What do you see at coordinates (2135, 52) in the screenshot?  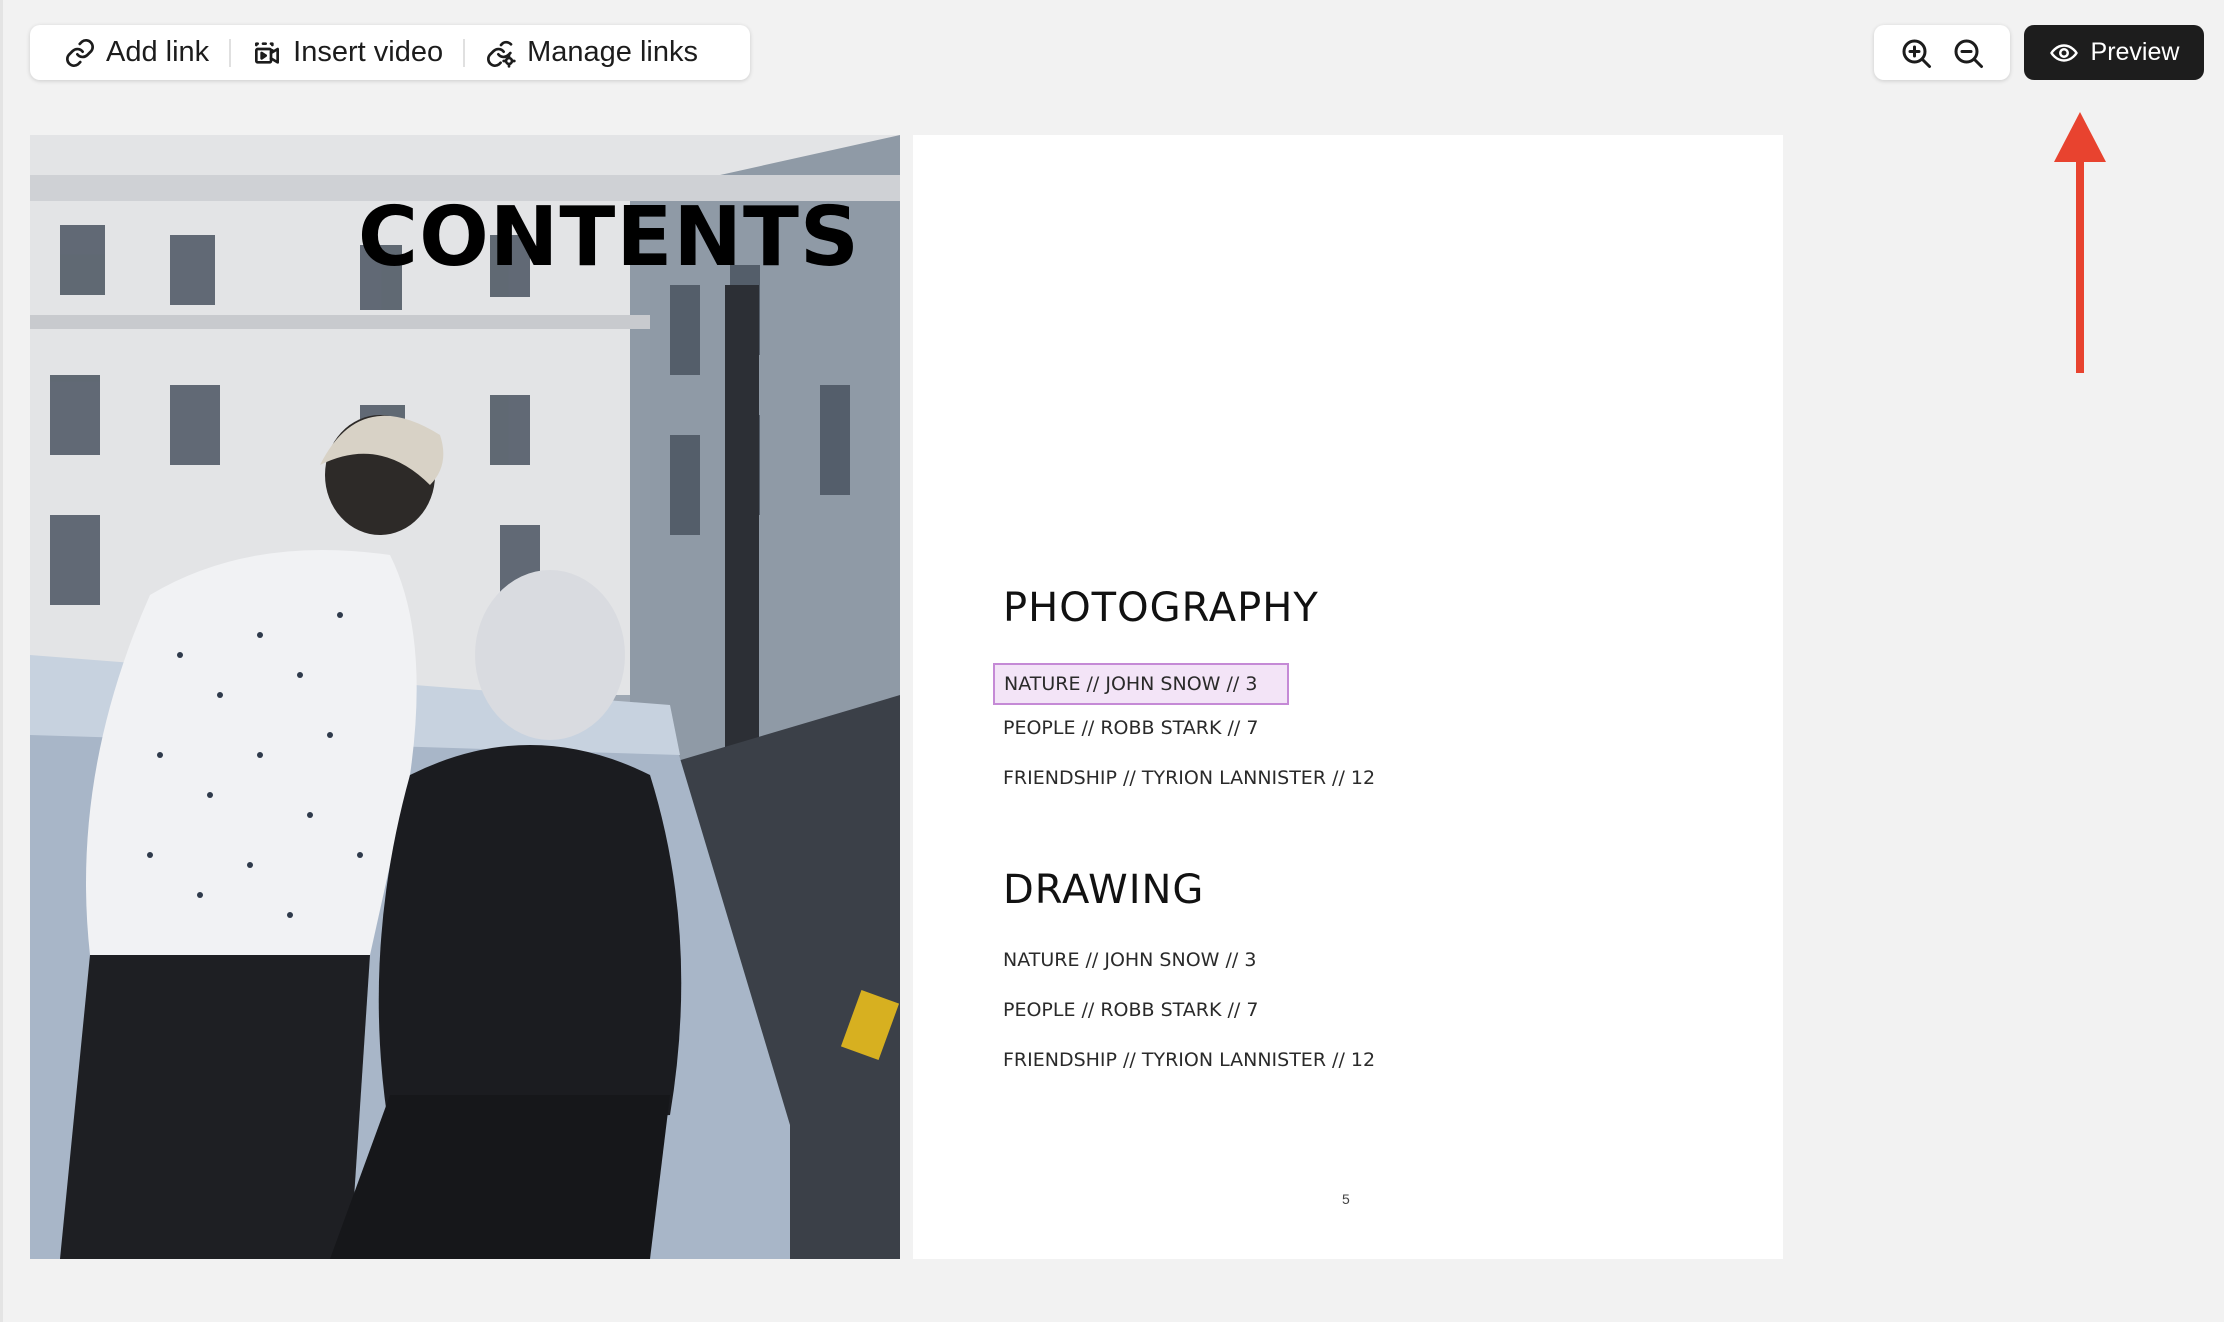 I see `preview-label: Preview` at bounding box center [2135, 52].